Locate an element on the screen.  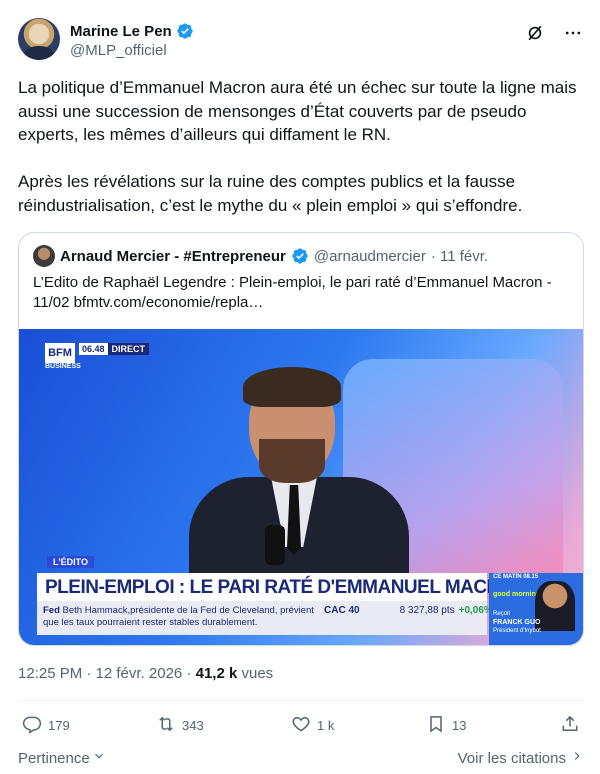
share-icon is located at coordinates (570, 725).